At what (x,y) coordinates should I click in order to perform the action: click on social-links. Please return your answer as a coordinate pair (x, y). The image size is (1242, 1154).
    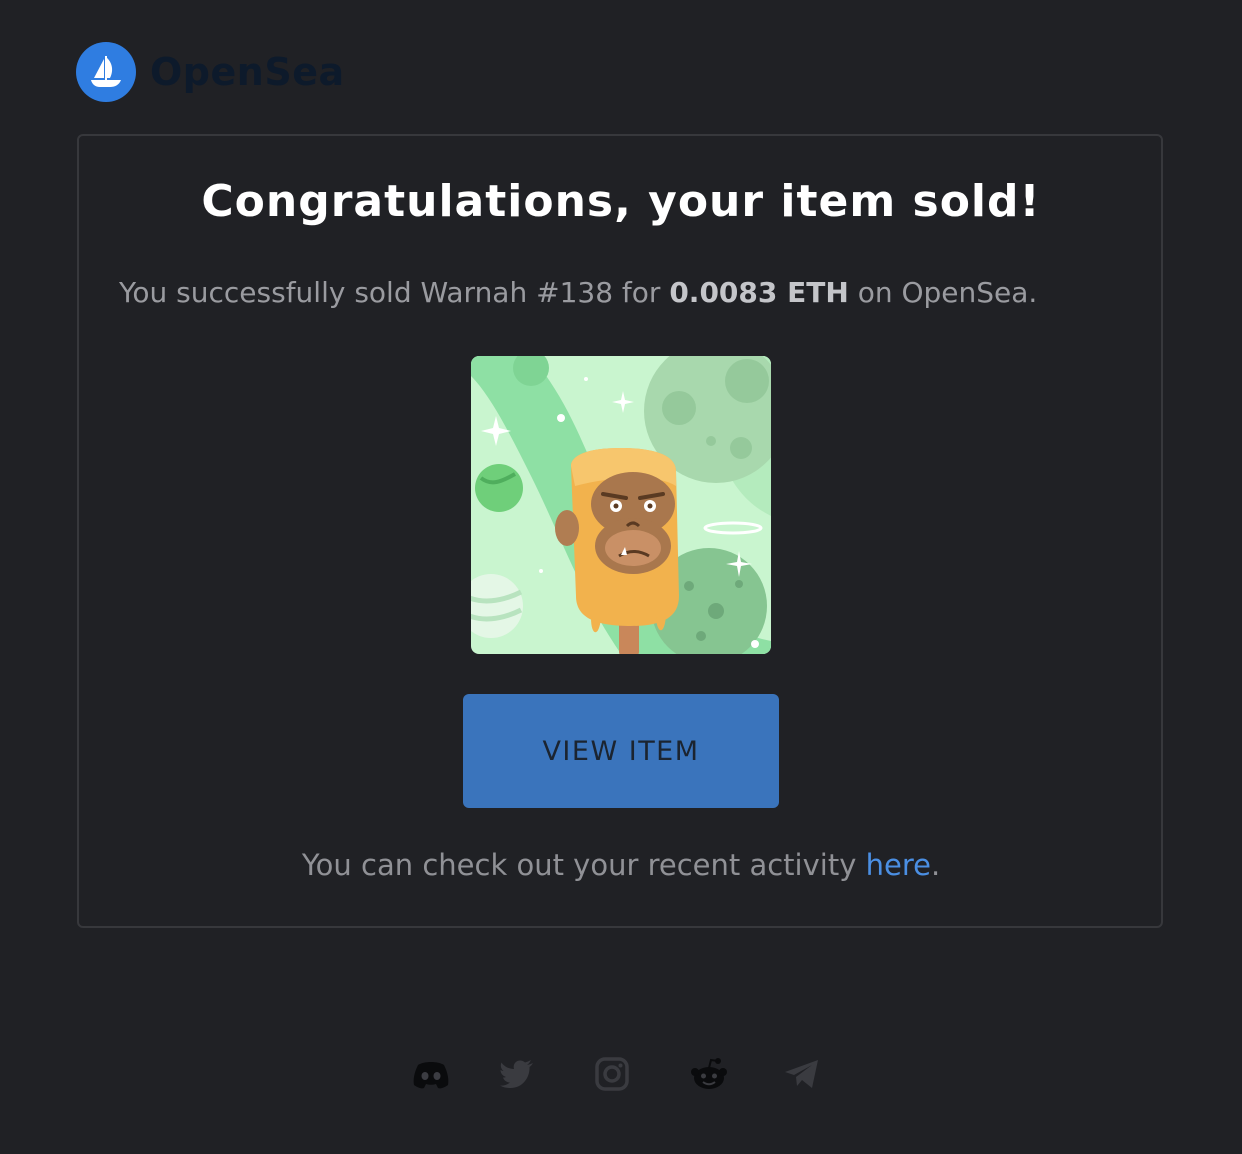
    Looking at the image, I should click on (621, 1074).